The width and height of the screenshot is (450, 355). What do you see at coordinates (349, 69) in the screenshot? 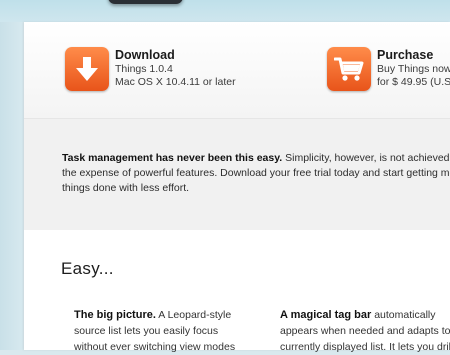
I see `shopping-cart-icon` at bounding box center [349, 69].